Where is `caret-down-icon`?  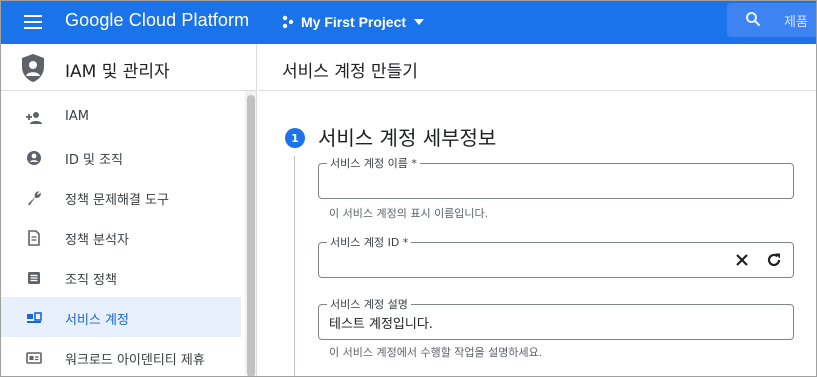
caret-down-icon is located at coordinates (419, 22).